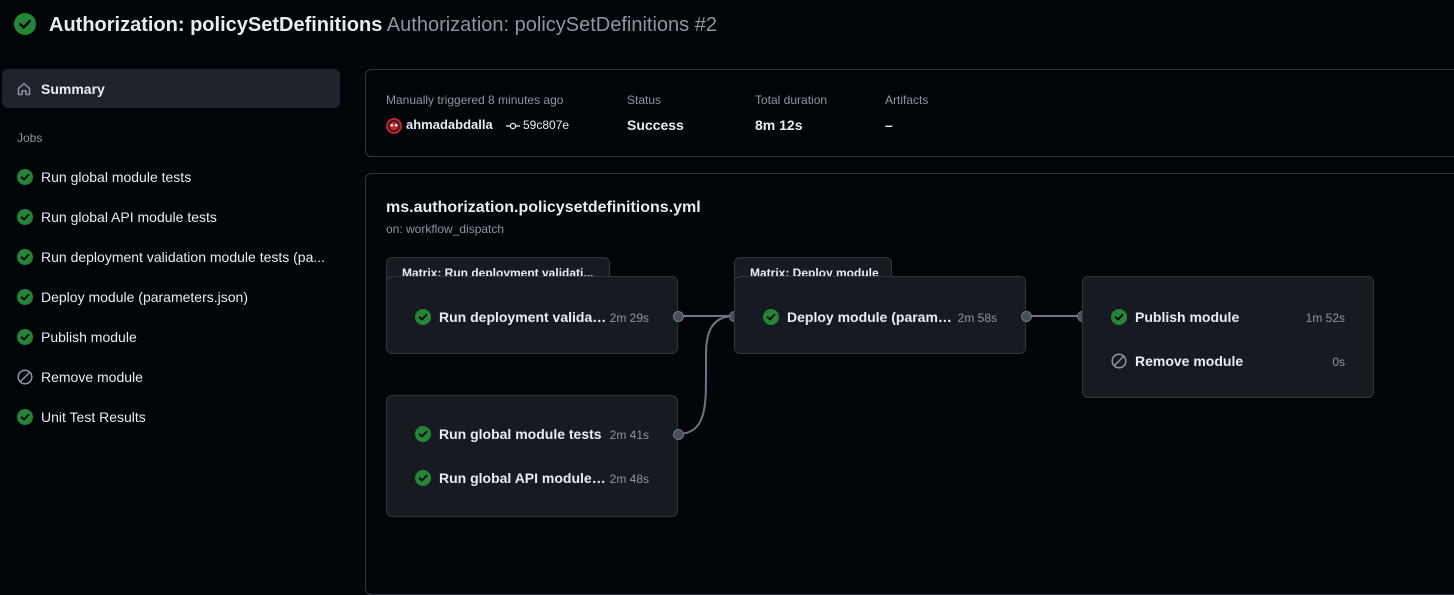 The height and width of the screenshot is (595, 1454). I want to click on graph-job-label: Run global module tests, so click(520, 434).